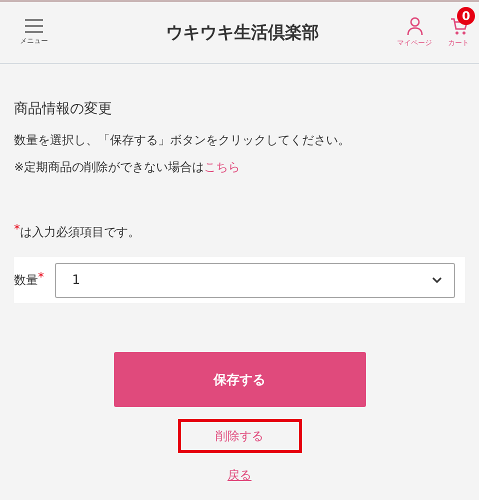 The image size is (479, 500). I want to click on person-icon, so click(414, 26).